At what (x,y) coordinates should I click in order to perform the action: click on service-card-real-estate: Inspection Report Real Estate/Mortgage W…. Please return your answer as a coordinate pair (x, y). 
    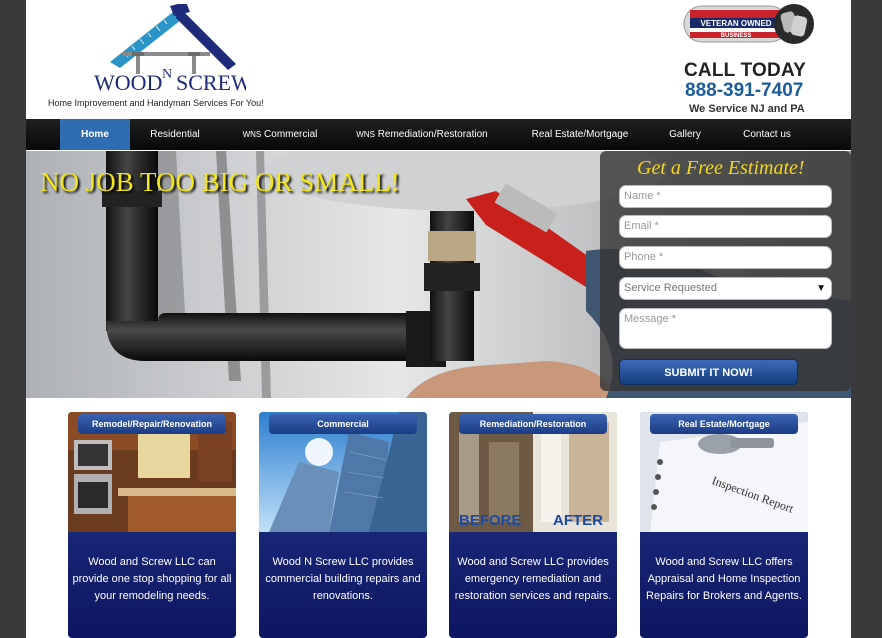
    Looking at the image, I should click on (724, 525).